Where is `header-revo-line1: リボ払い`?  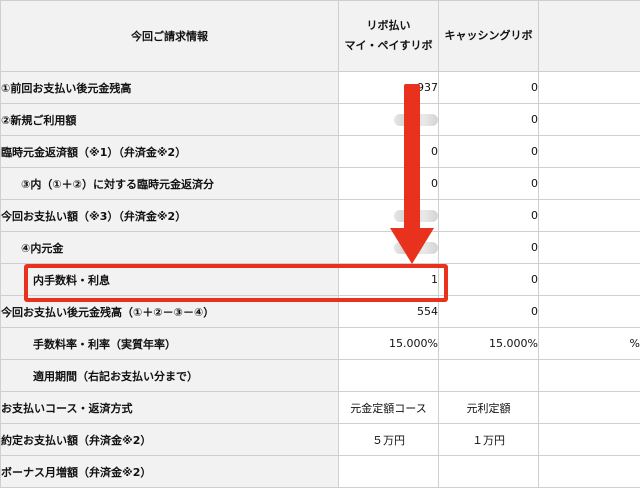
header-revo-line1: リボ払い is located at coordinates (388, 25).